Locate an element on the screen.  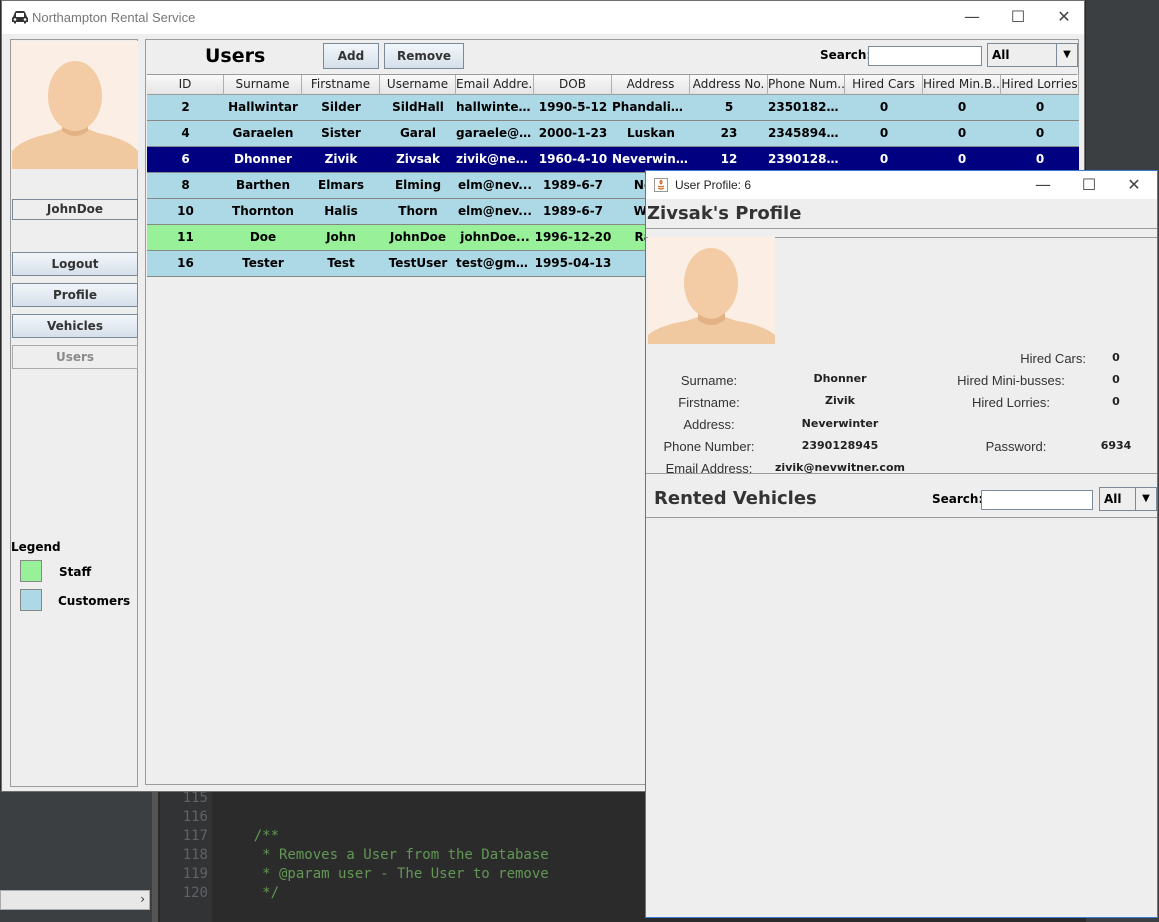
column-header: Firstname is located at coordinates (341, 85).